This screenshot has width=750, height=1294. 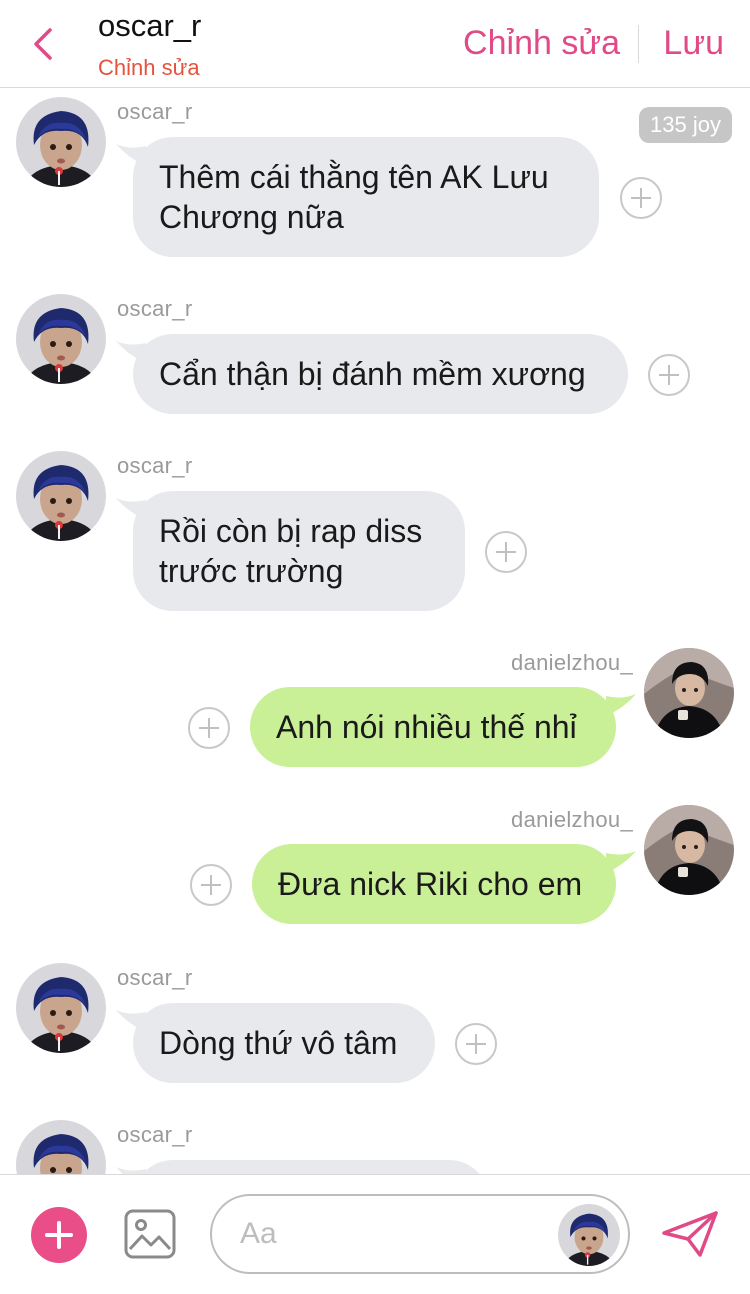 What do you see at coordinates (375, 1234) in the screenshot?
I see `composer-bar` at bounding box center [375, 1234].